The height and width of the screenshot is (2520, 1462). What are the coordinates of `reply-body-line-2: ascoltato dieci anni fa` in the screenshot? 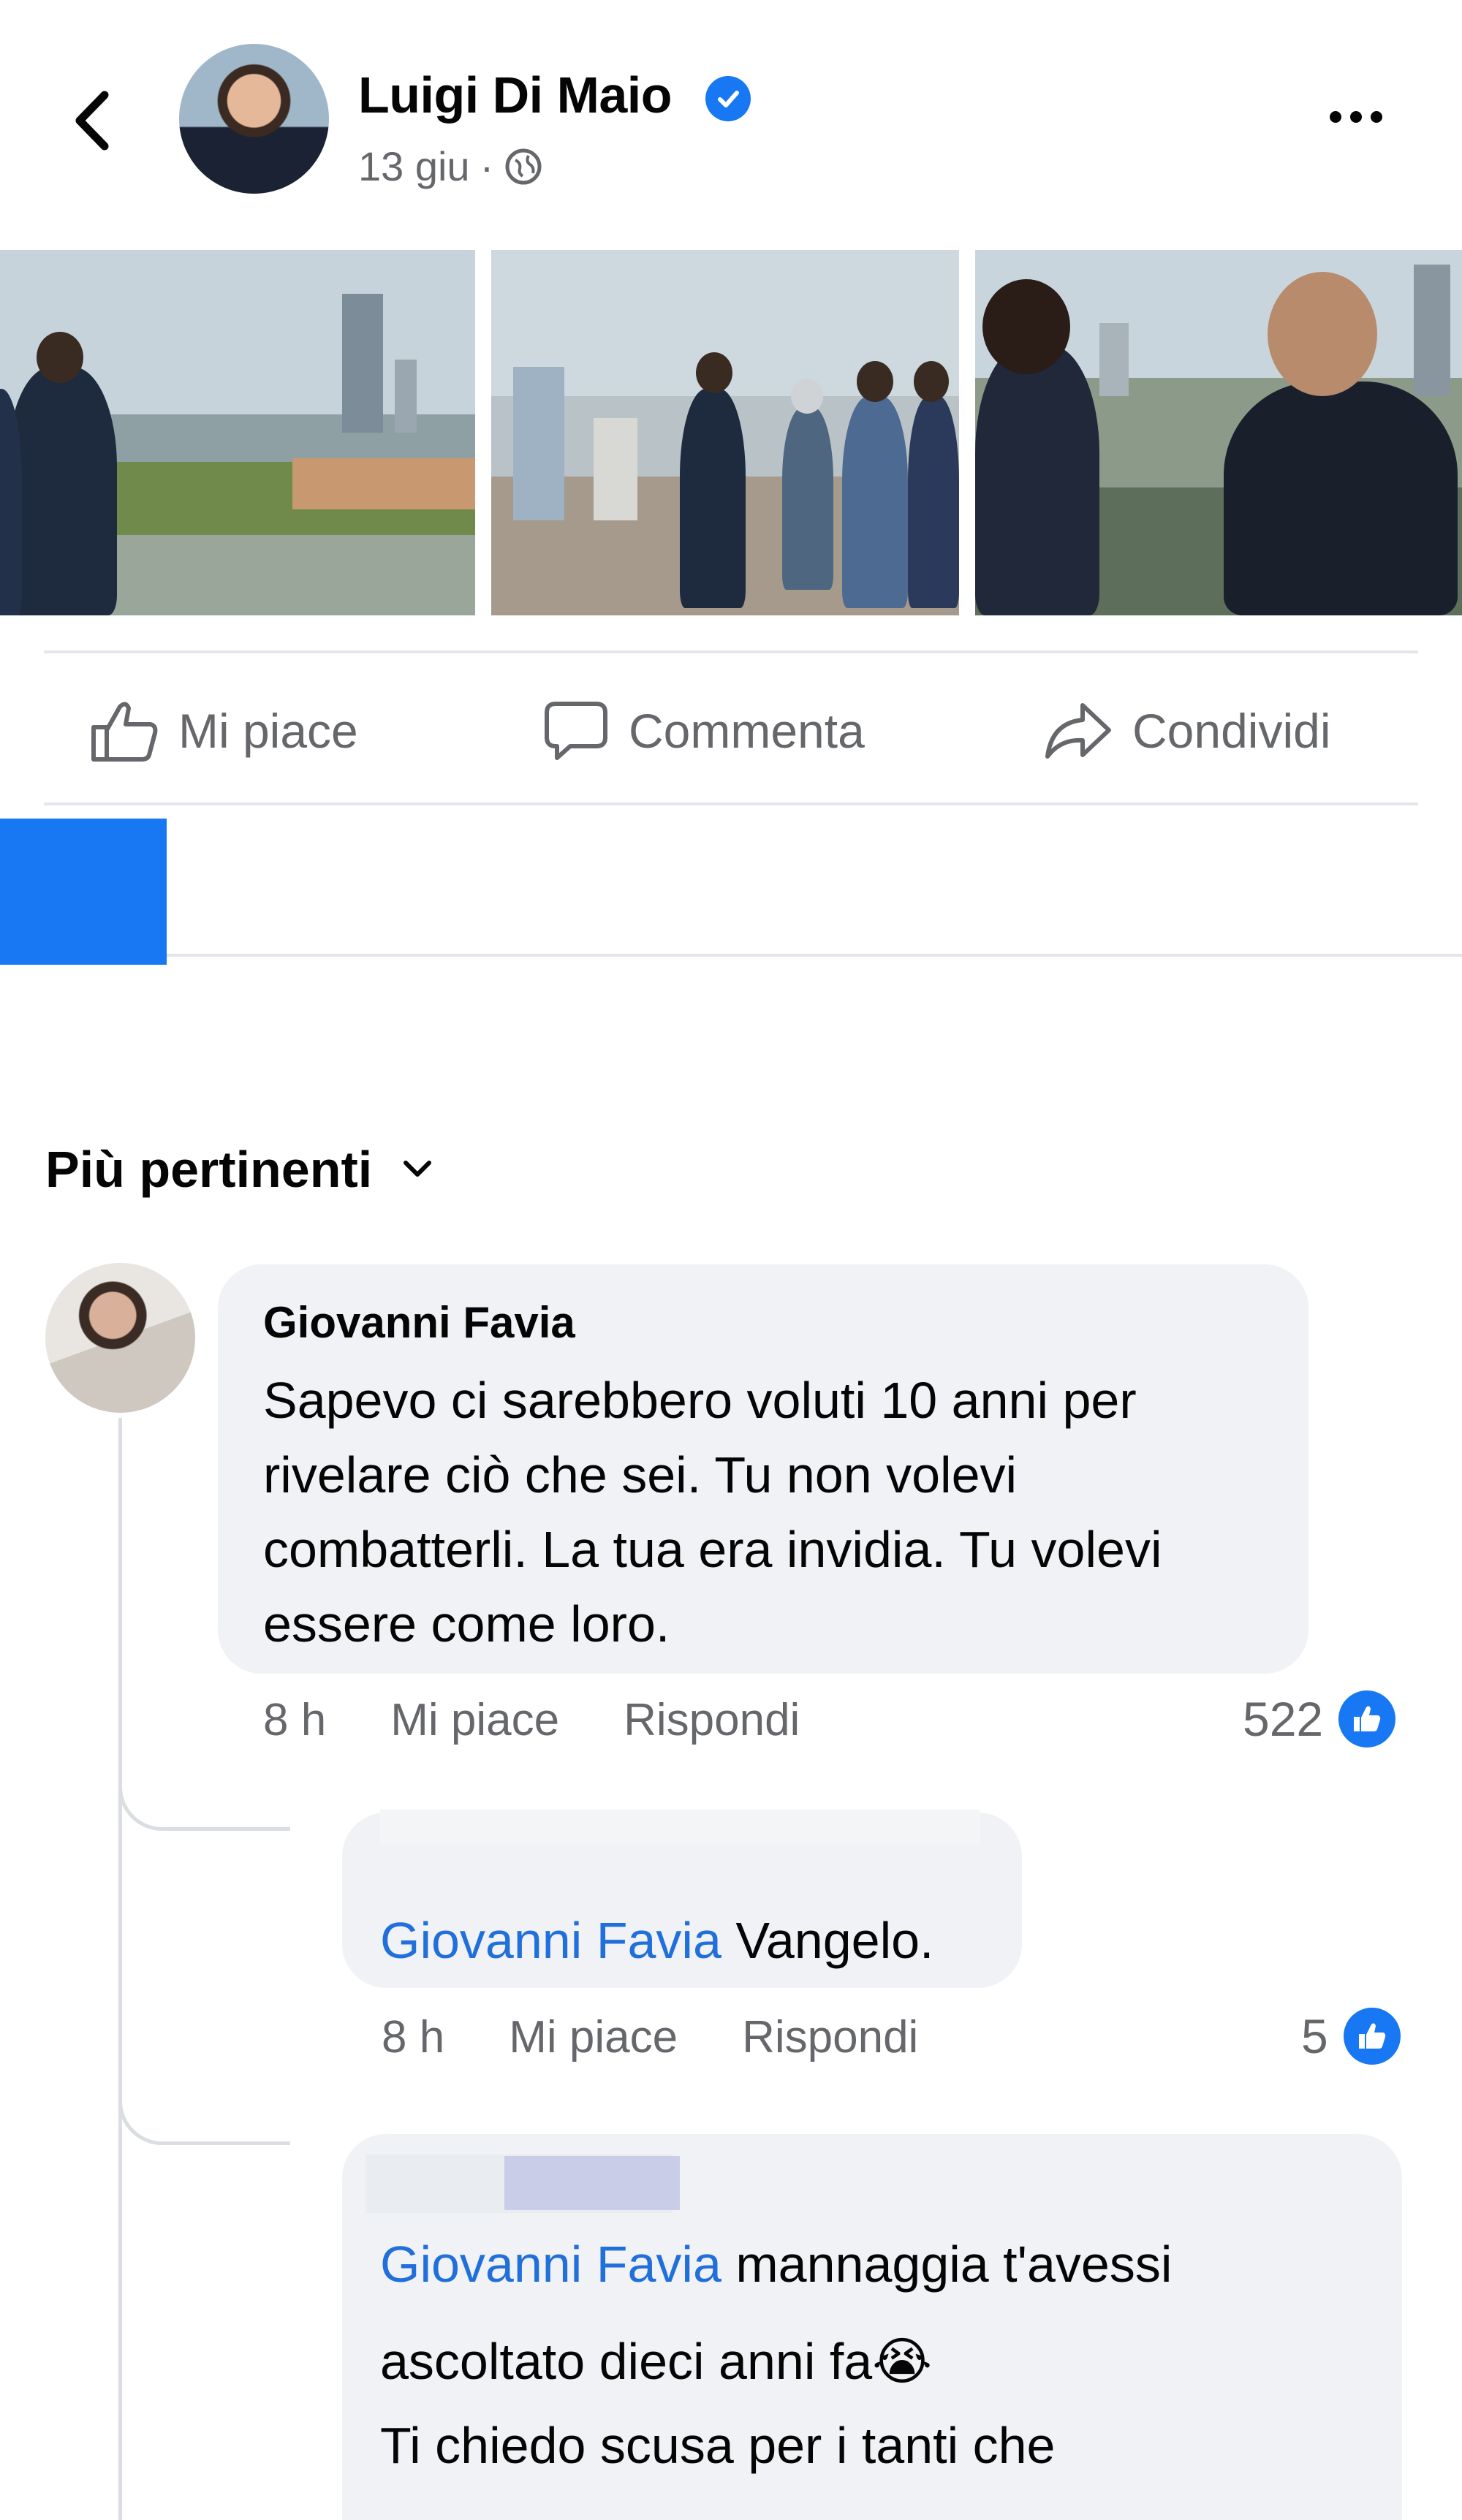 It's located at (626, 2361).